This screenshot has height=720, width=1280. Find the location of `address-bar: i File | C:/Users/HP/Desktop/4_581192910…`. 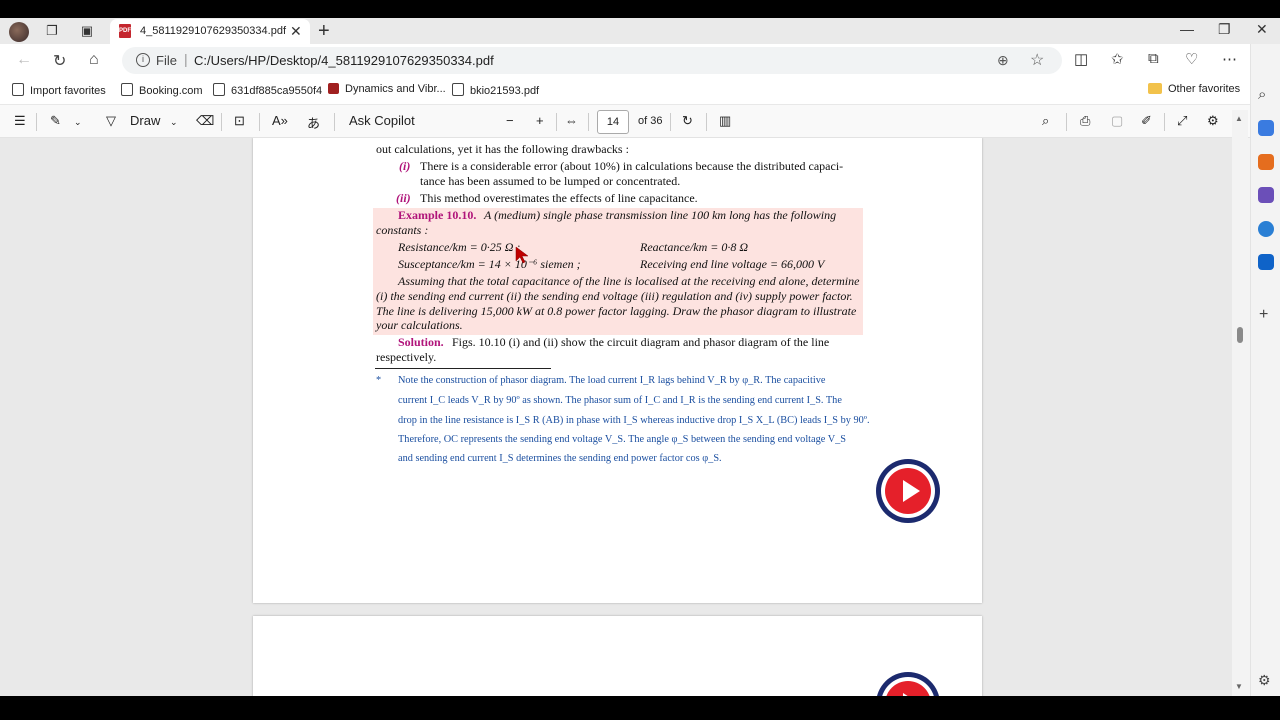

address-bar: i File | C:/Users/HP/Desktop/4_581192910… is located at coordinates (592, 60).